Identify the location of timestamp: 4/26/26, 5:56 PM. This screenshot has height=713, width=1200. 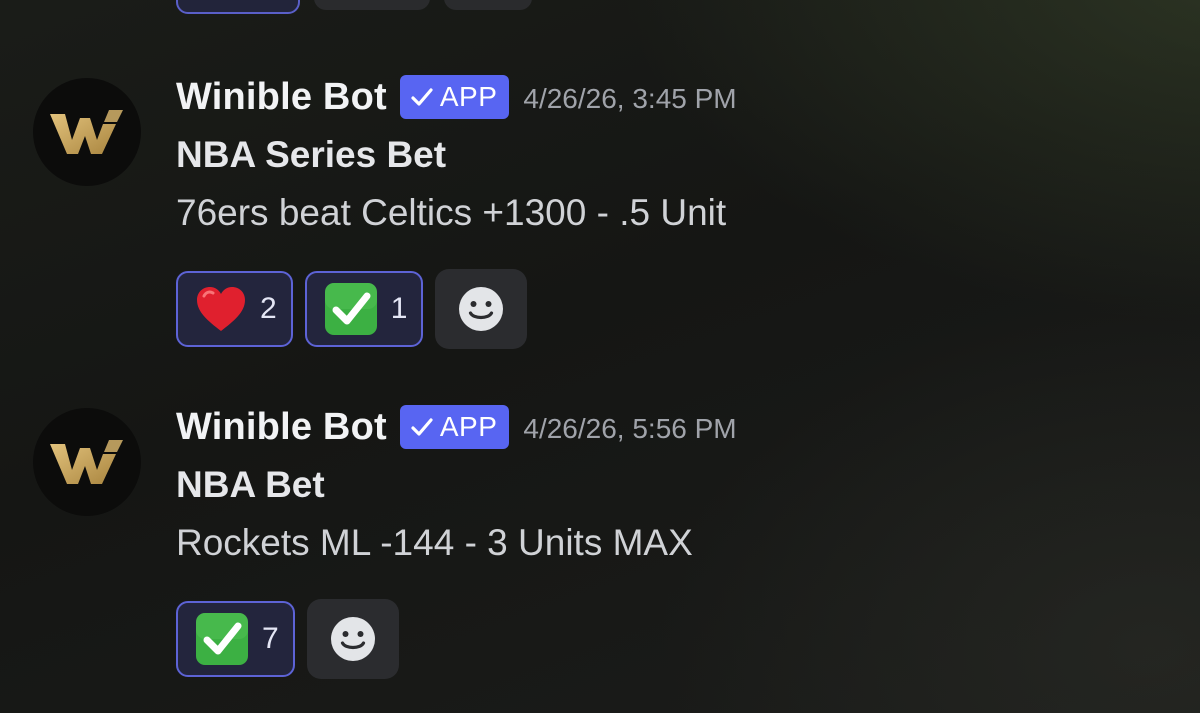
(630, 428).